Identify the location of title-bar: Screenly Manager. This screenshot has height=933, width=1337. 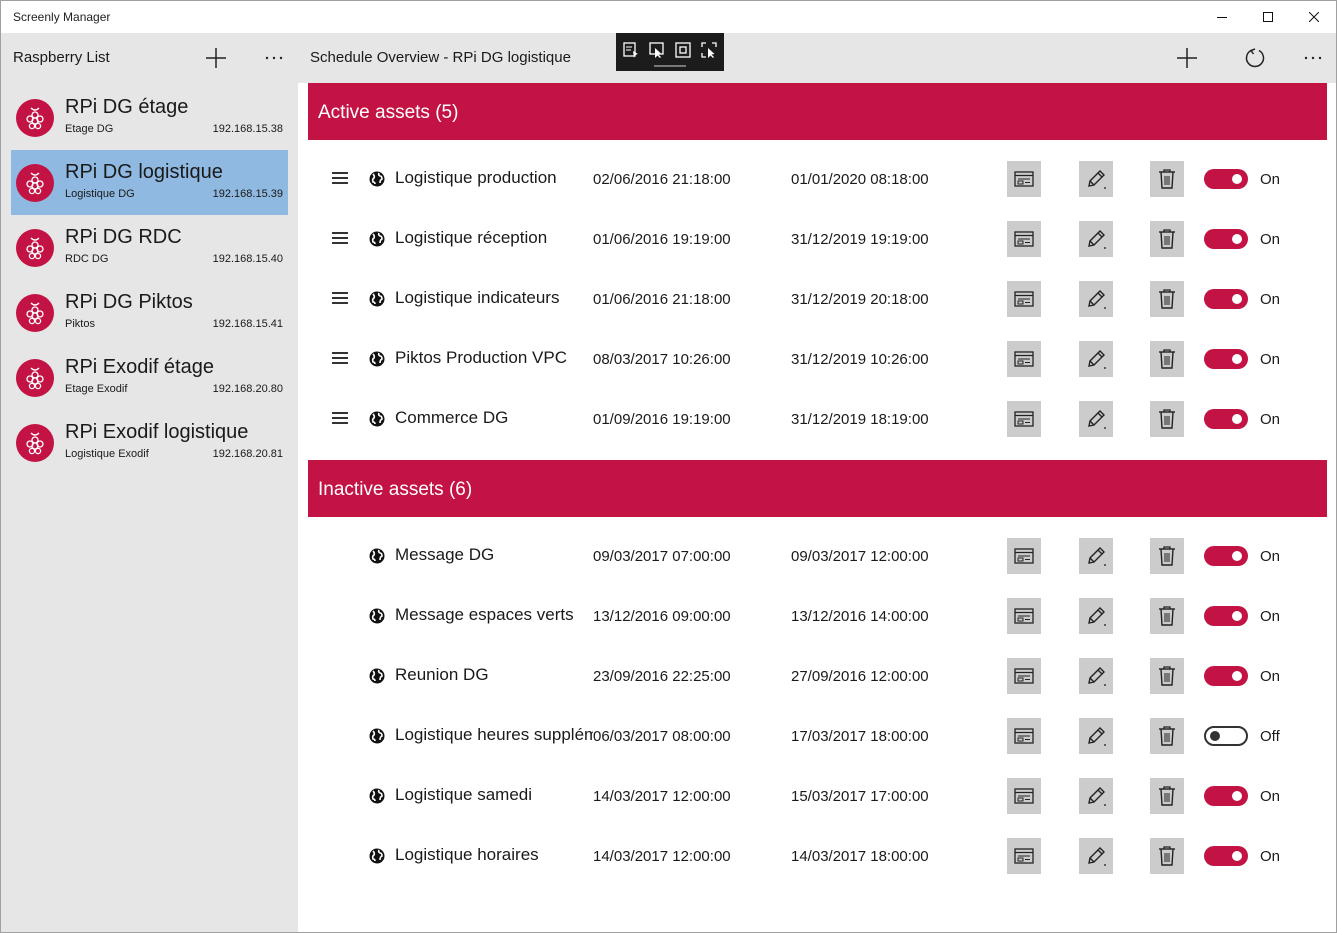
(668, 17).